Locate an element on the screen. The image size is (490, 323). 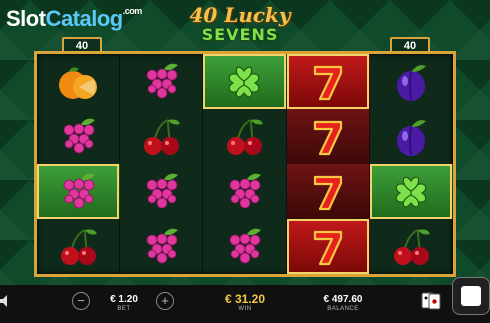
minus-icon: − is located at coordinates (81, 300).